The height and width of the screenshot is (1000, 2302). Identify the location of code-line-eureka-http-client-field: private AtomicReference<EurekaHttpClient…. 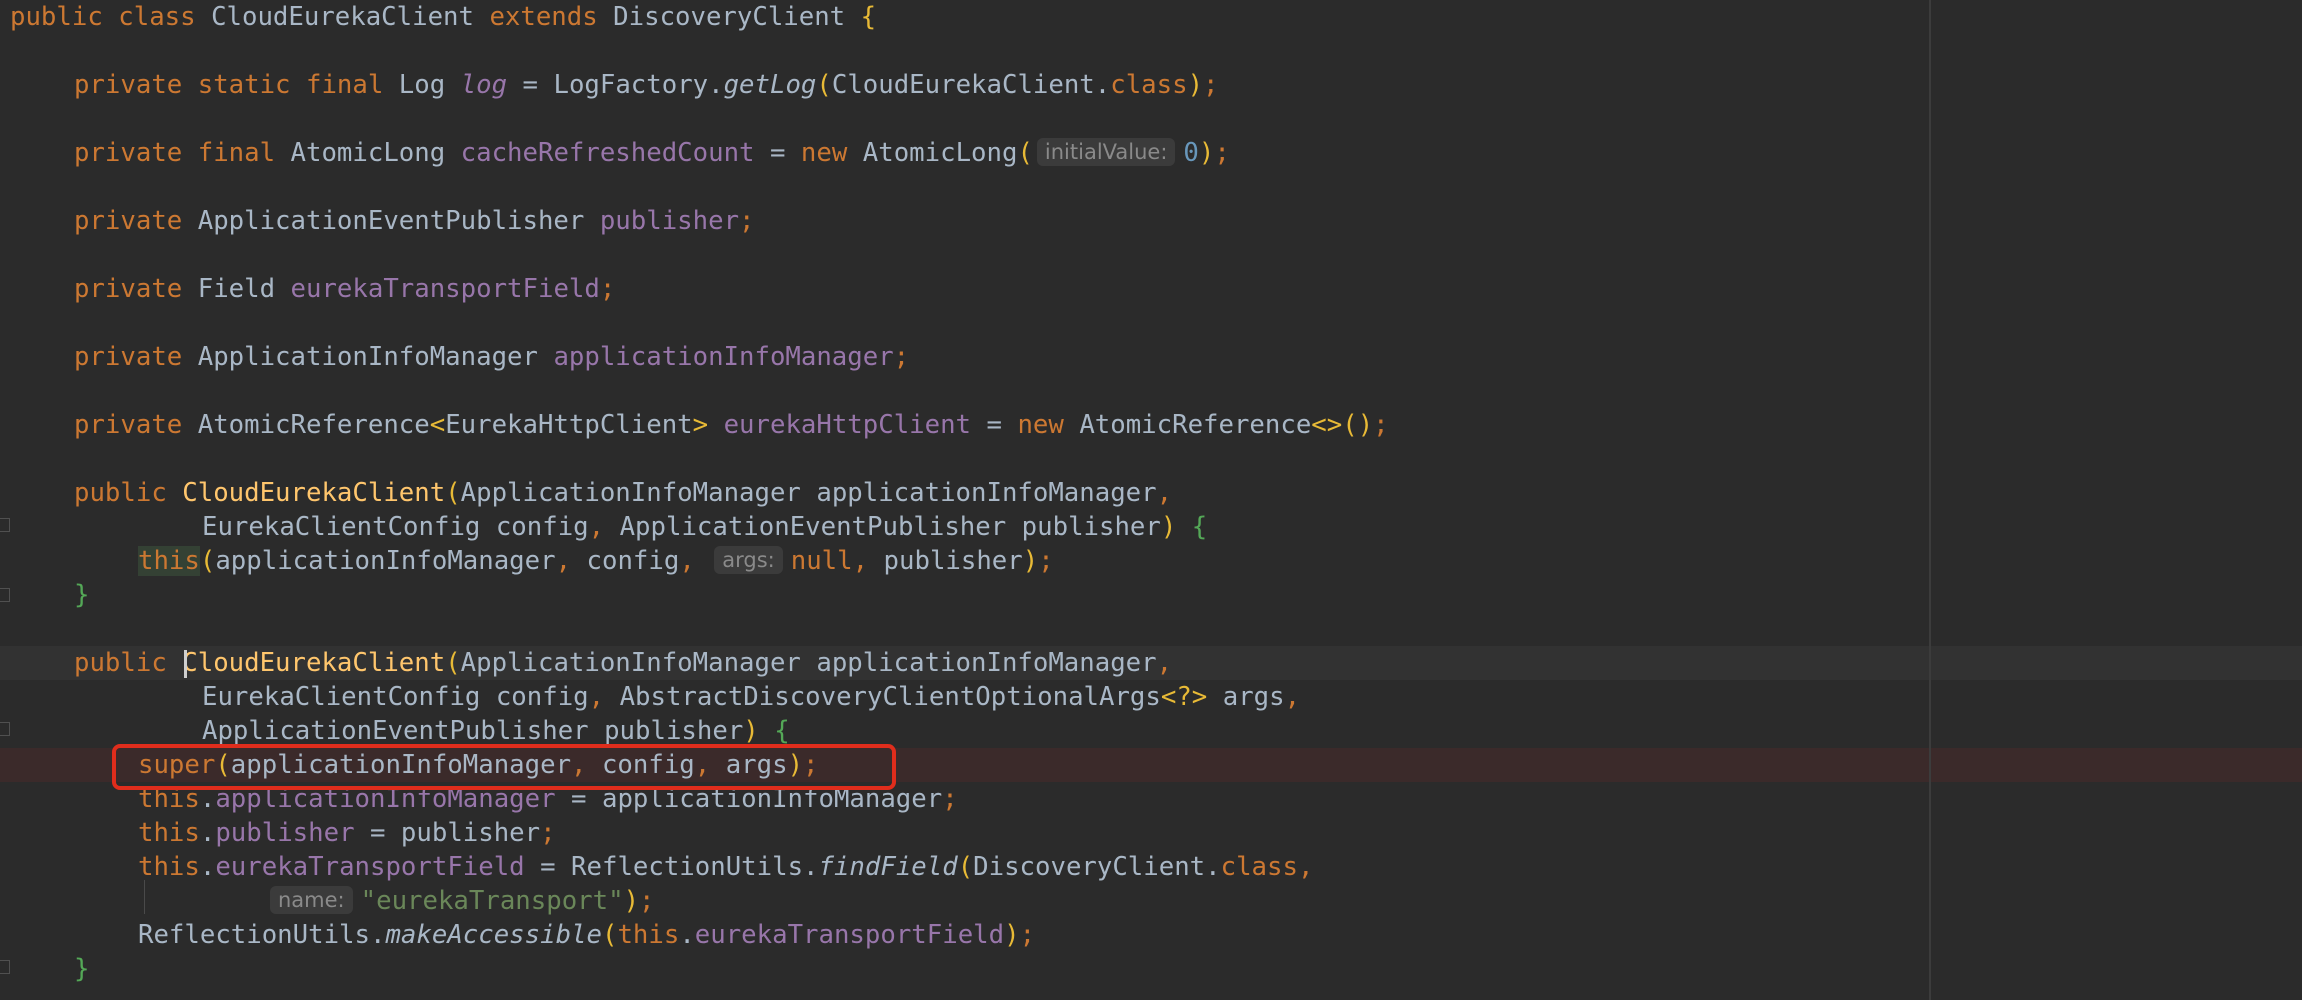
(731, 425).